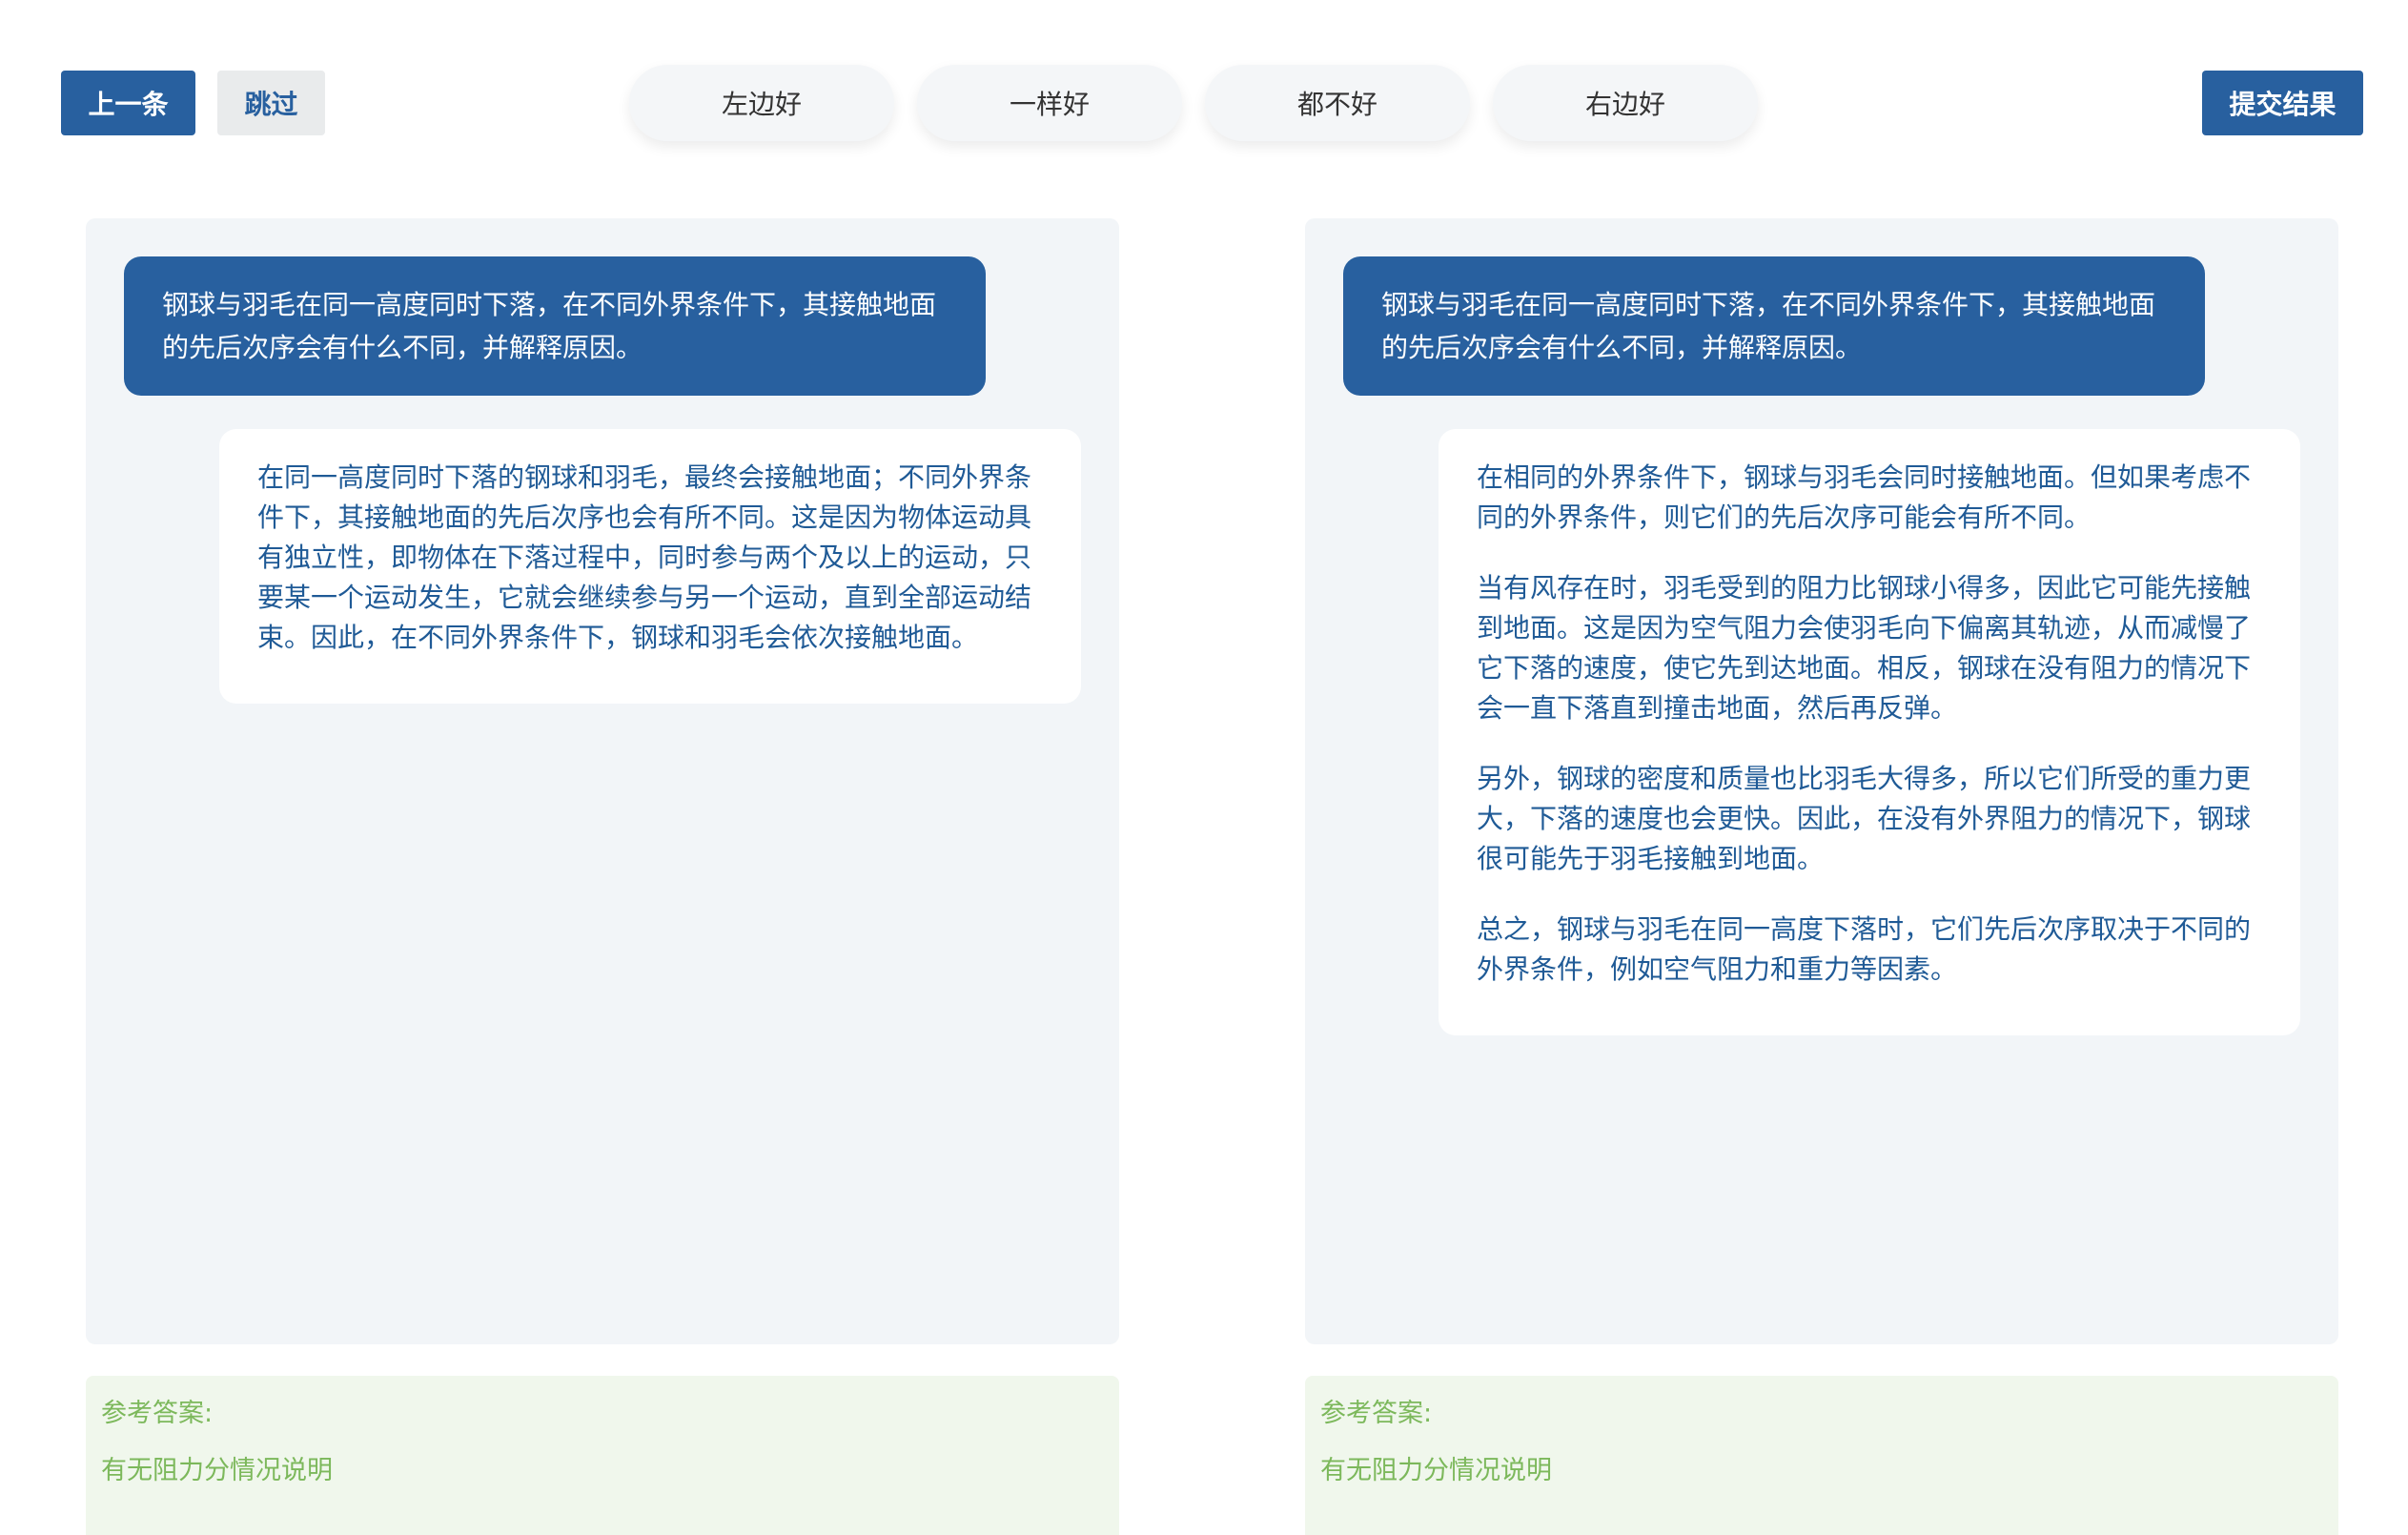  What do you see at coordinates (1436, 1470) in the screenshot?
I see `right-reference-text: 有无阻力分情况说明` at bounding box center [1436, 1470].